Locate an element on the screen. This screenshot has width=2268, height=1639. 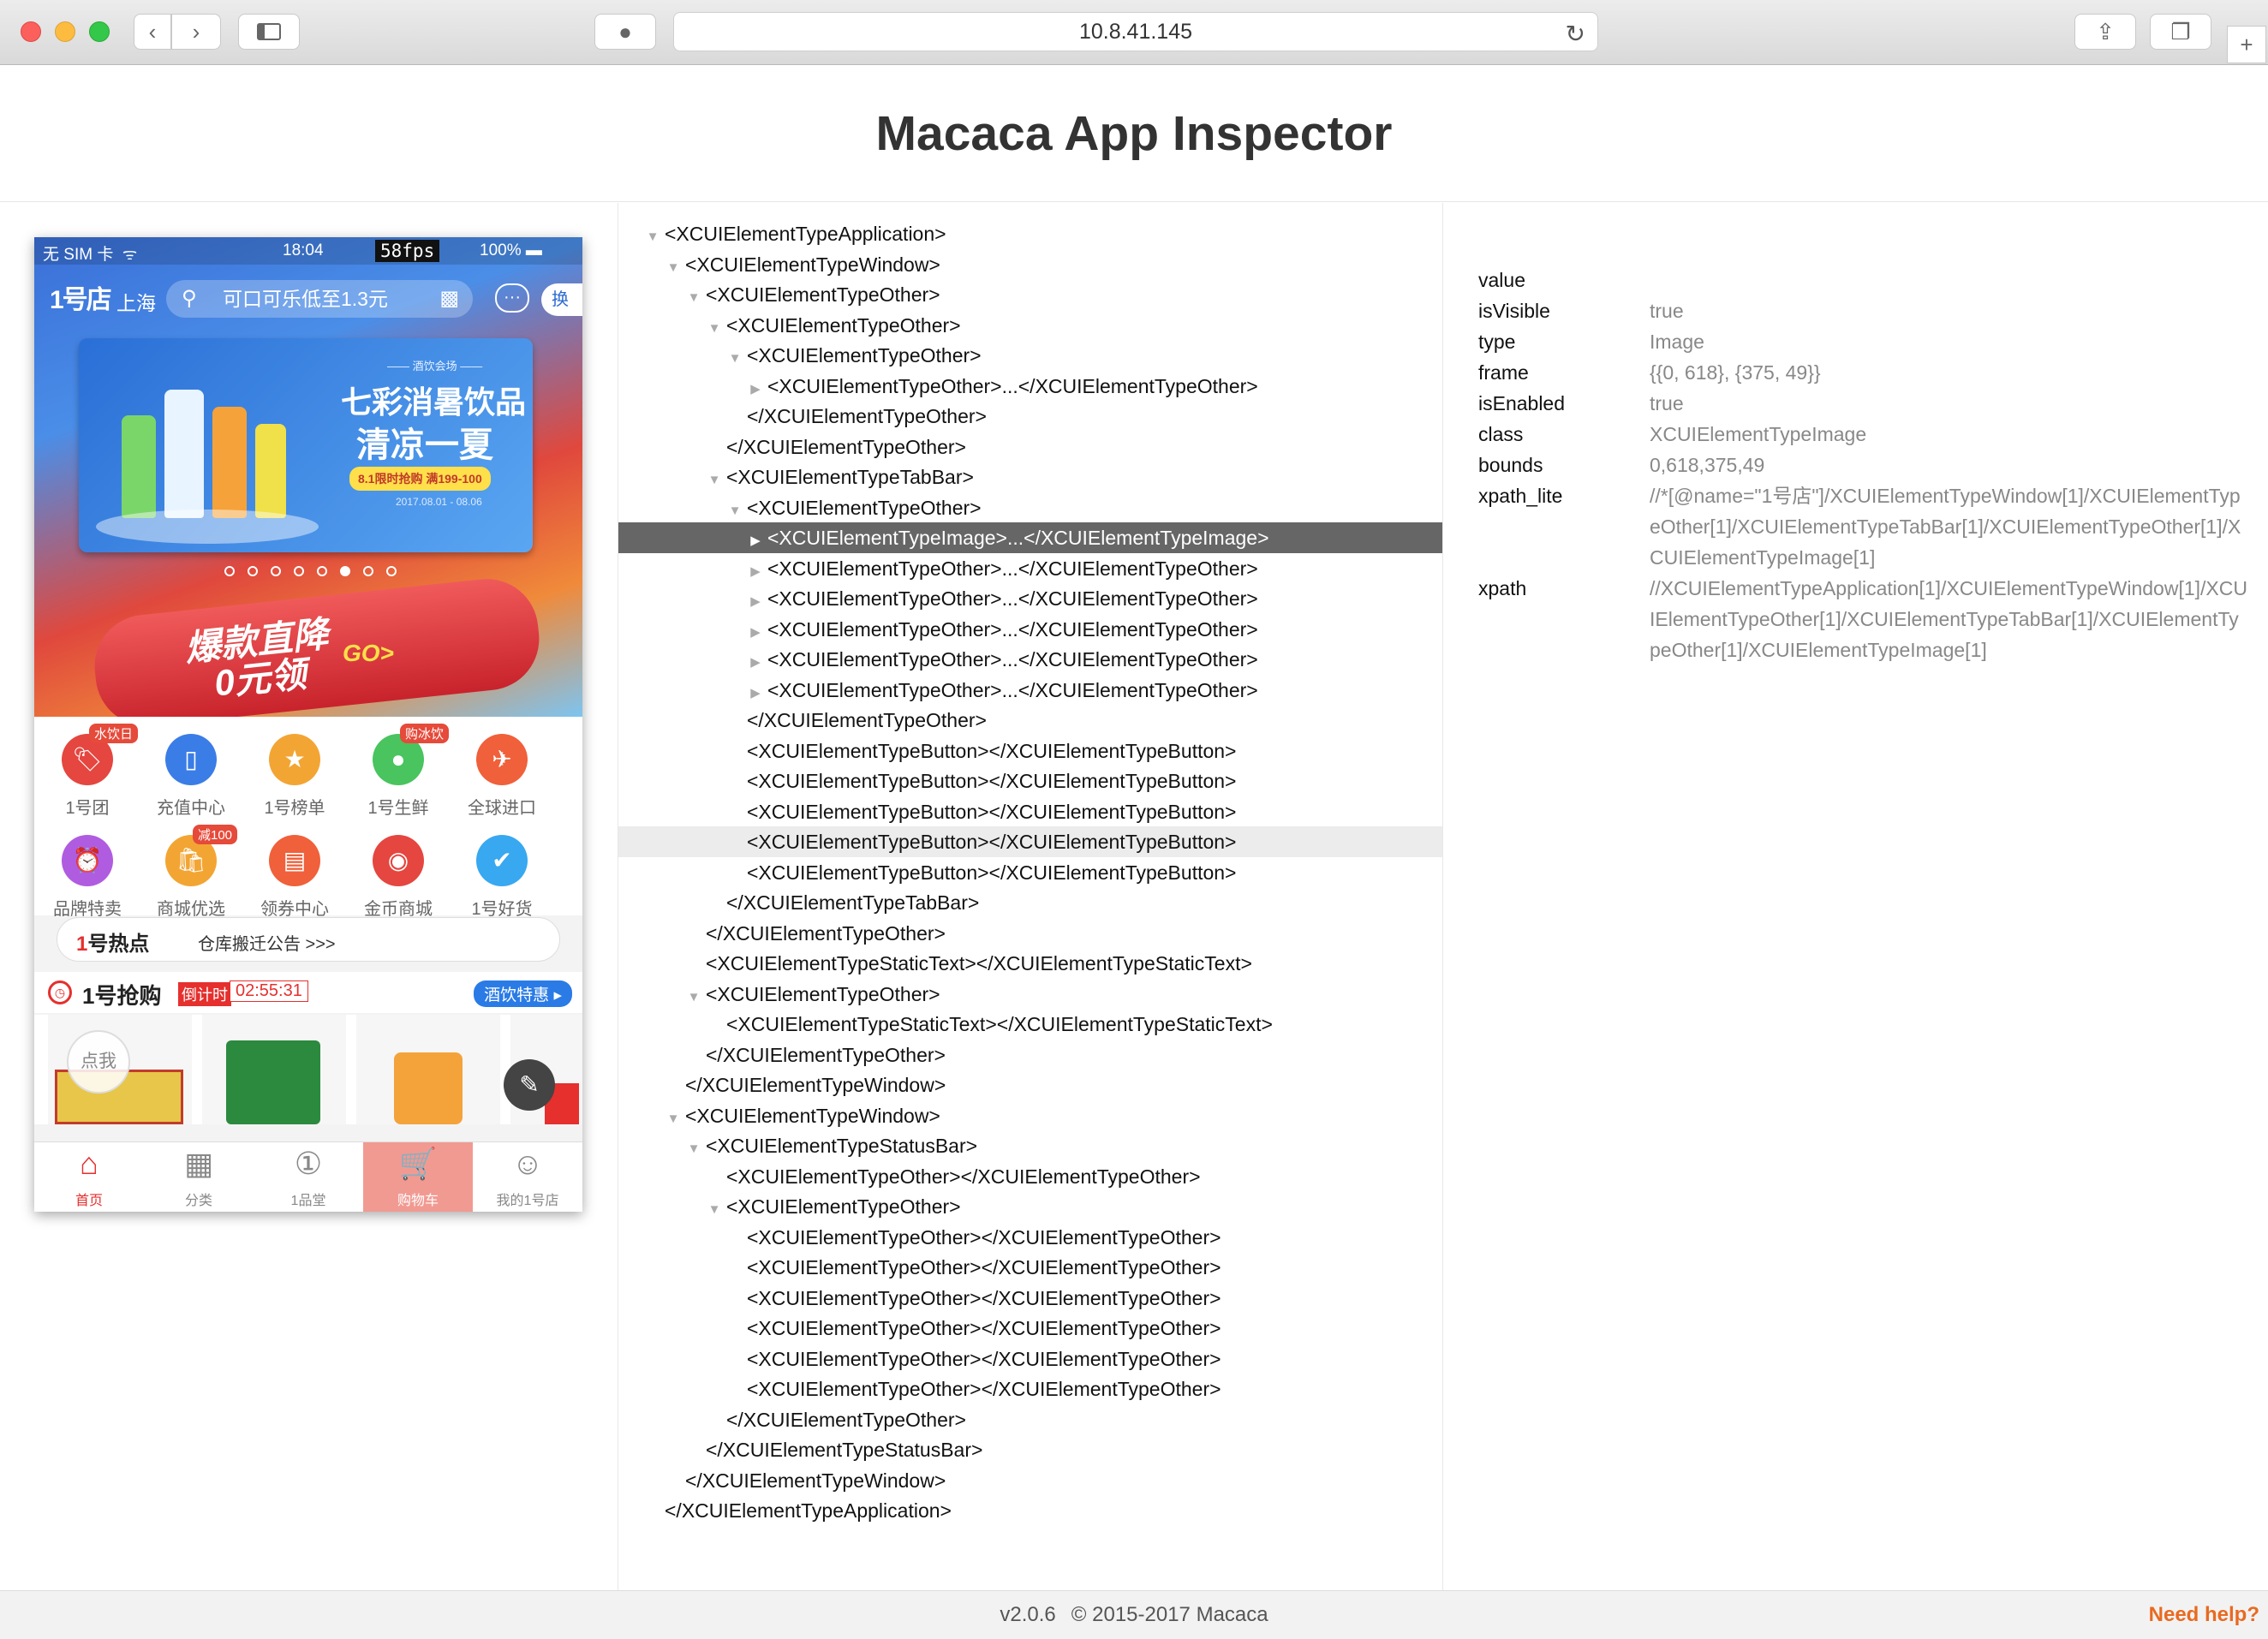
tabs-button: ❐ is located at coordinates (2181, 32).